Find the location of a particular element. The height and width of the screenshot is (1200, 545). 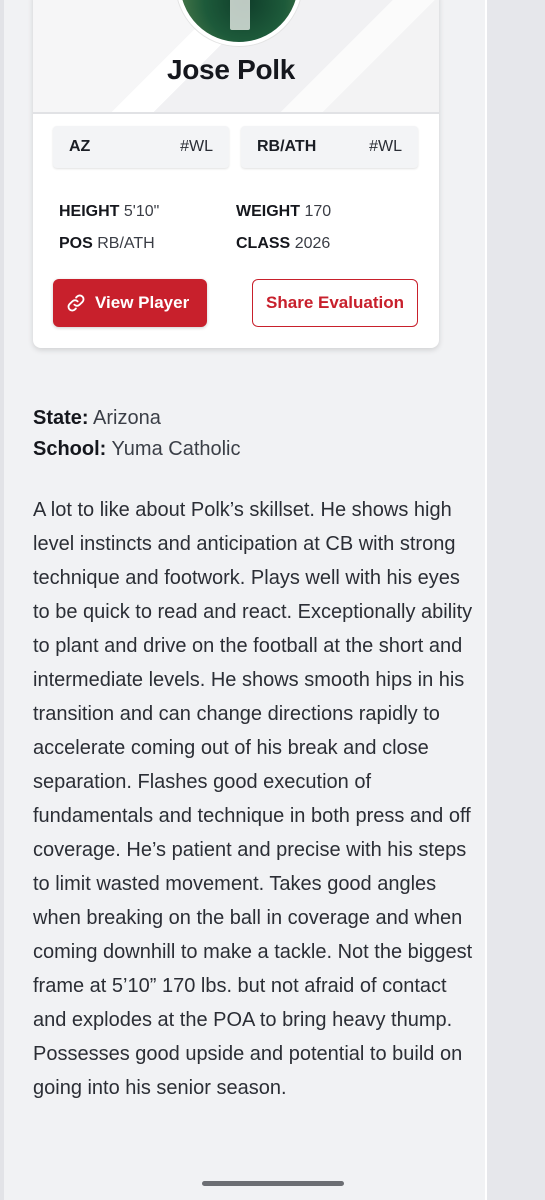

state-value: Arizona is located at coordinates (127, 418).